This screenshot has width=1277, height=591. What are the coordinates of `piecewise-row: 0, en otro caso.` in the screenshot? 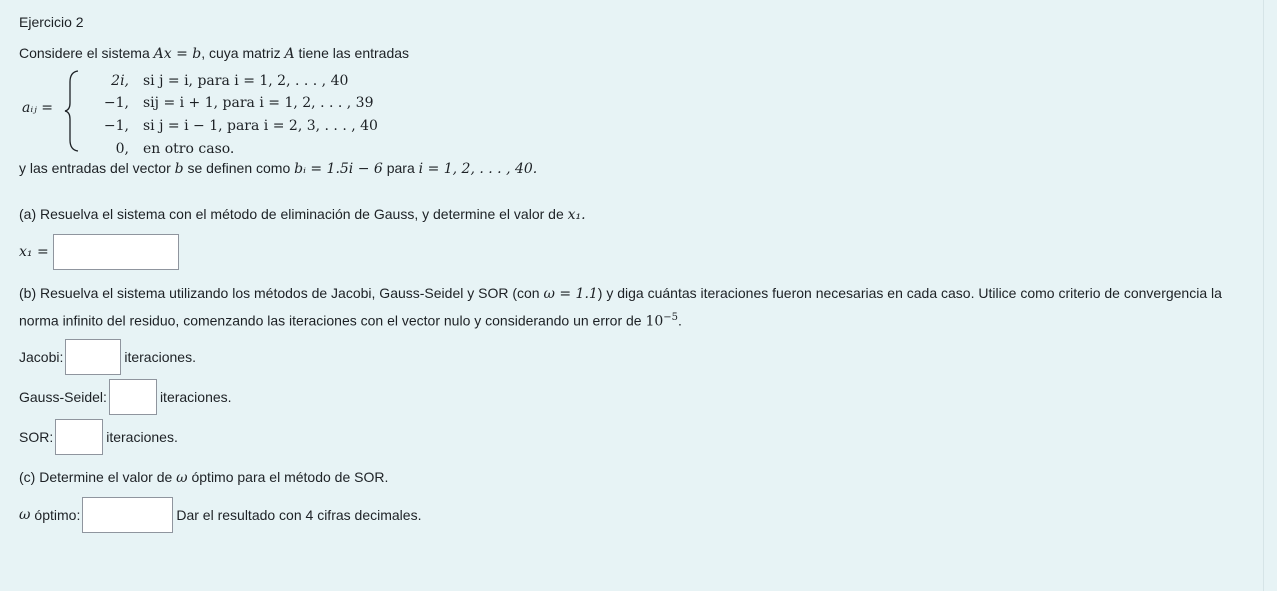 It's located at (163, 149).